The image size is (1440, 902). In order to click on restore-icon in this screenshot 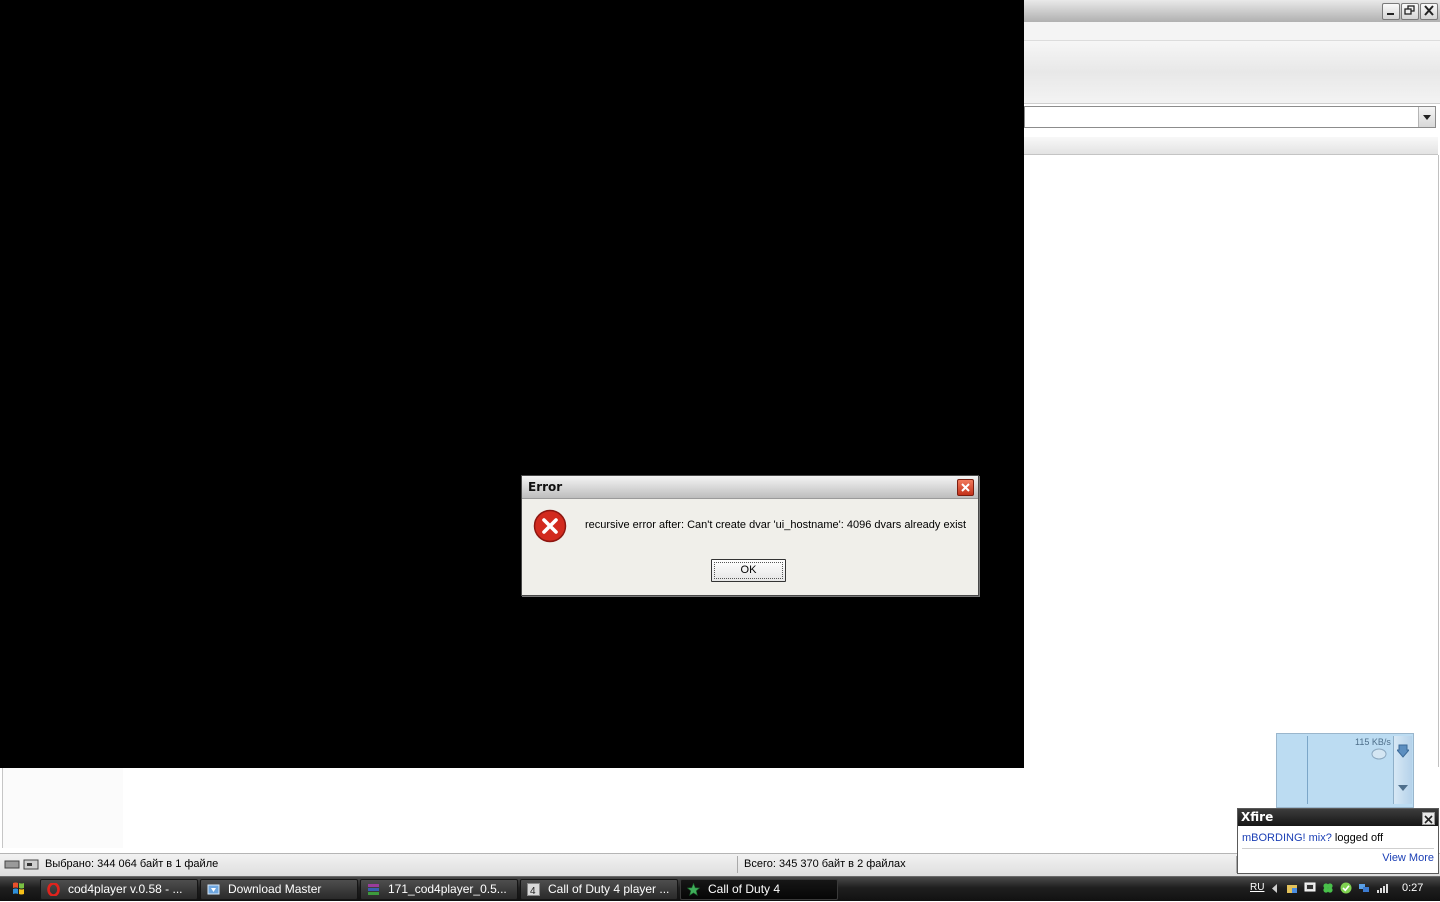, I will do `click(1409, 10)`.